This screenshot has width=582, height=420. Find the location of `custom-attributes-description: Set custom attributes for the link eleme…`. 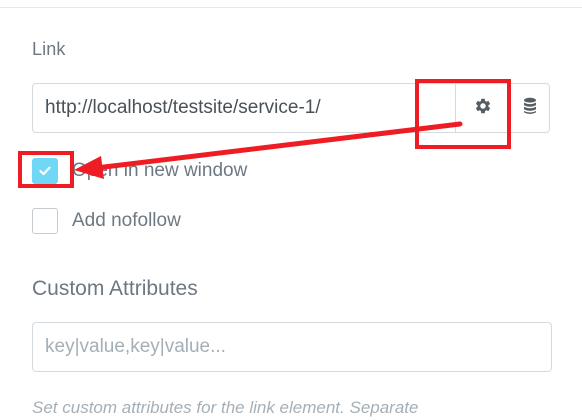

custom-attributes-description: Set custom attributes for the link eleme… is located at coordinates (225, 407).